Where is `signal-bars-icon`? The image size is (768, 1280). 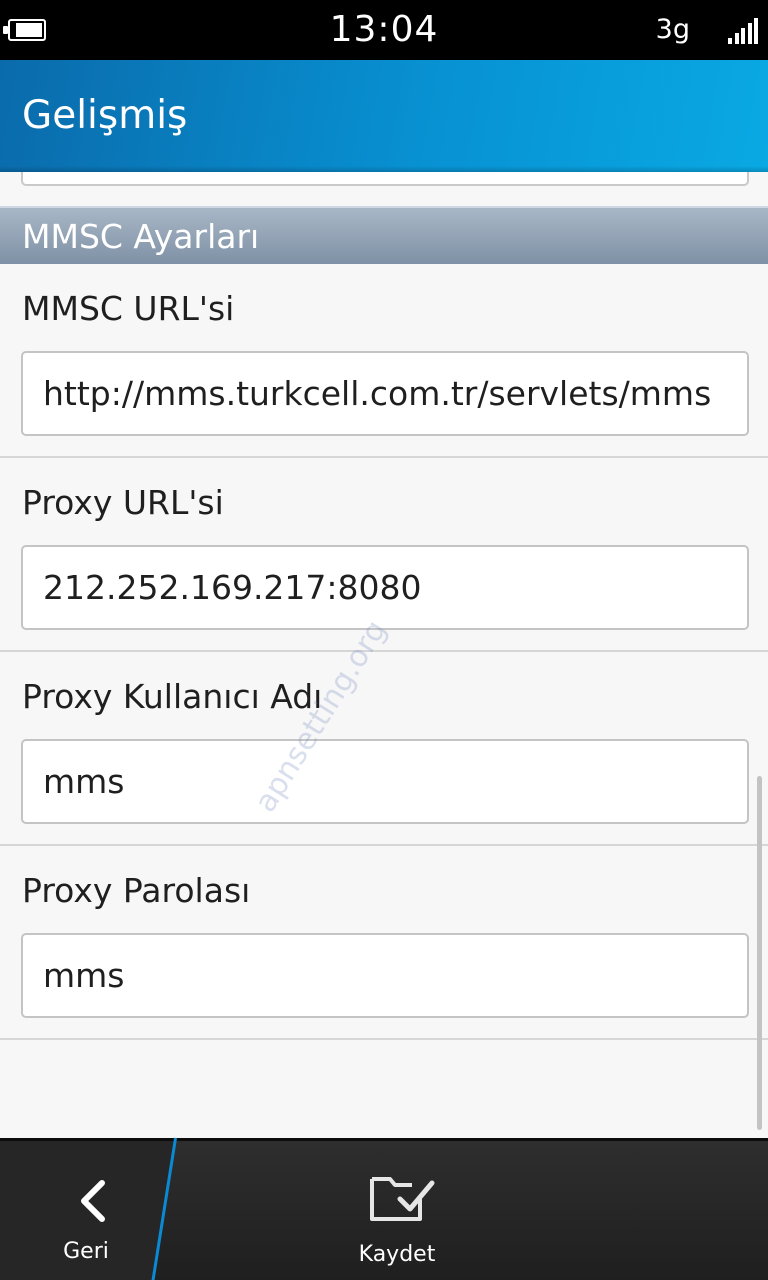 signal-bars-icon is located at coordinates (744, 31).